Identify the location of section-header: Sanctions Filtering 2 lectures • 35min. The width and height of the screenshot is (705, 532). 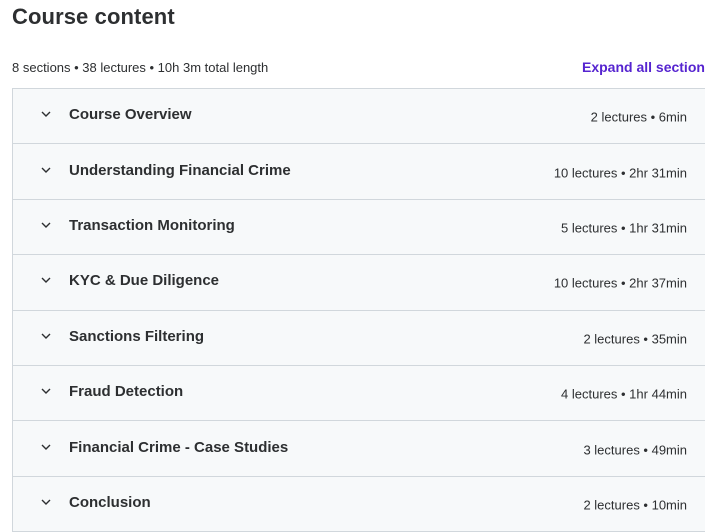
(359, 338).